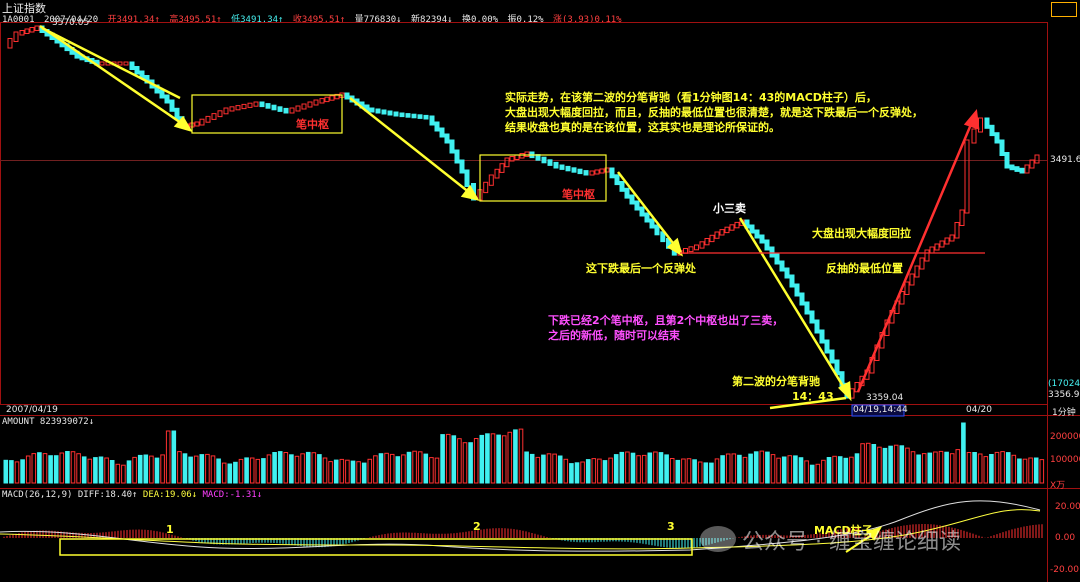 Image resolution: width=1080 pixels, height=582 pixels. Describe the element at coordinates (37, 495) in the screenshot. I see `macd-params: MACD(26,12,9)` at that location.